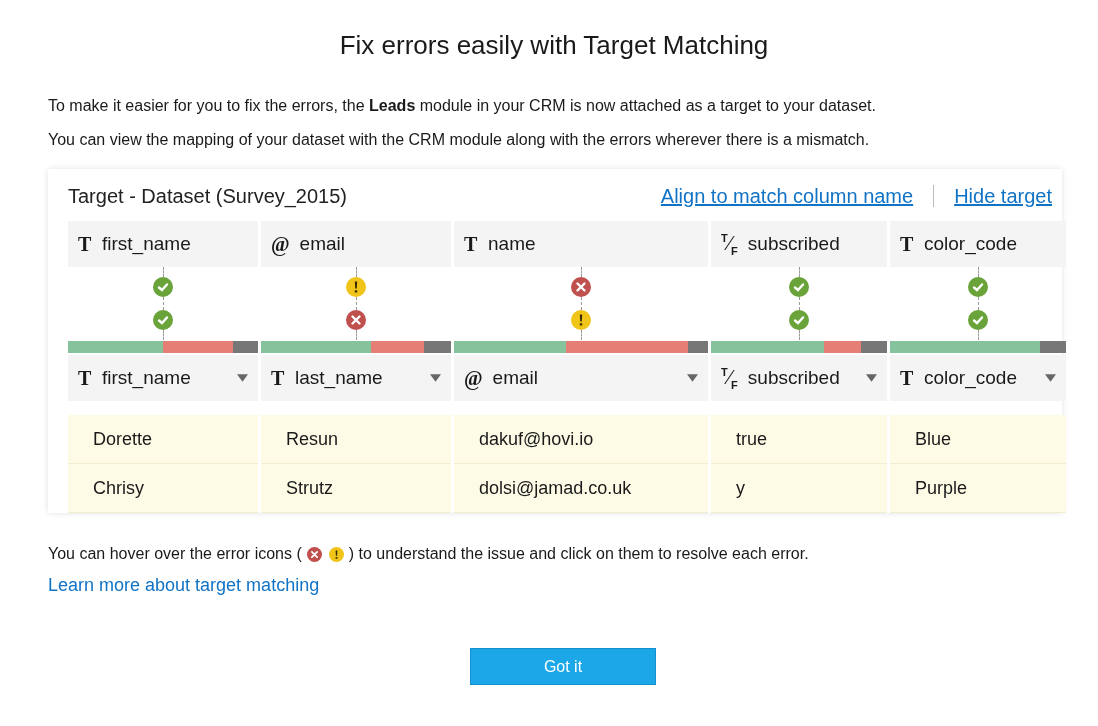  Describe the element at coordinates (581, 439) in the screenshot. I see `table-cell: dakuf@hovi.io` at that location.